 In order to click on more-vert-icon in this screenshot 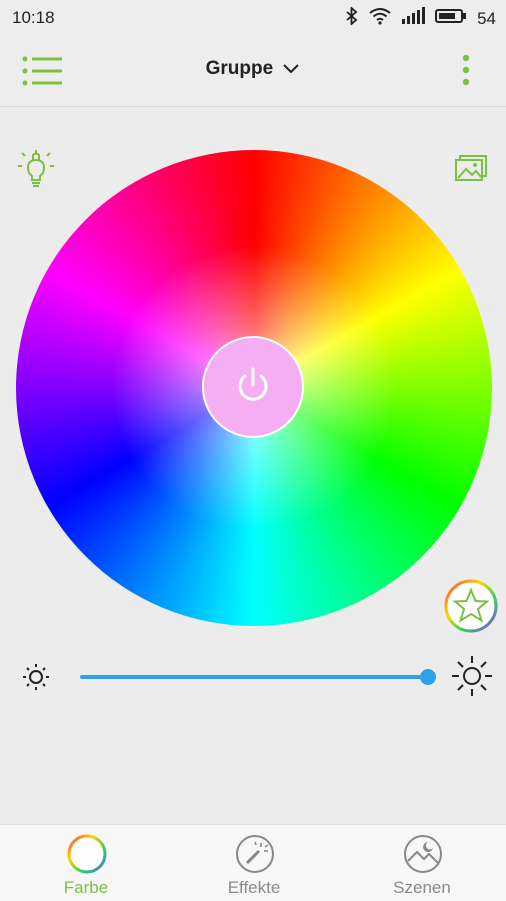, I will do `click(466, 73)`.